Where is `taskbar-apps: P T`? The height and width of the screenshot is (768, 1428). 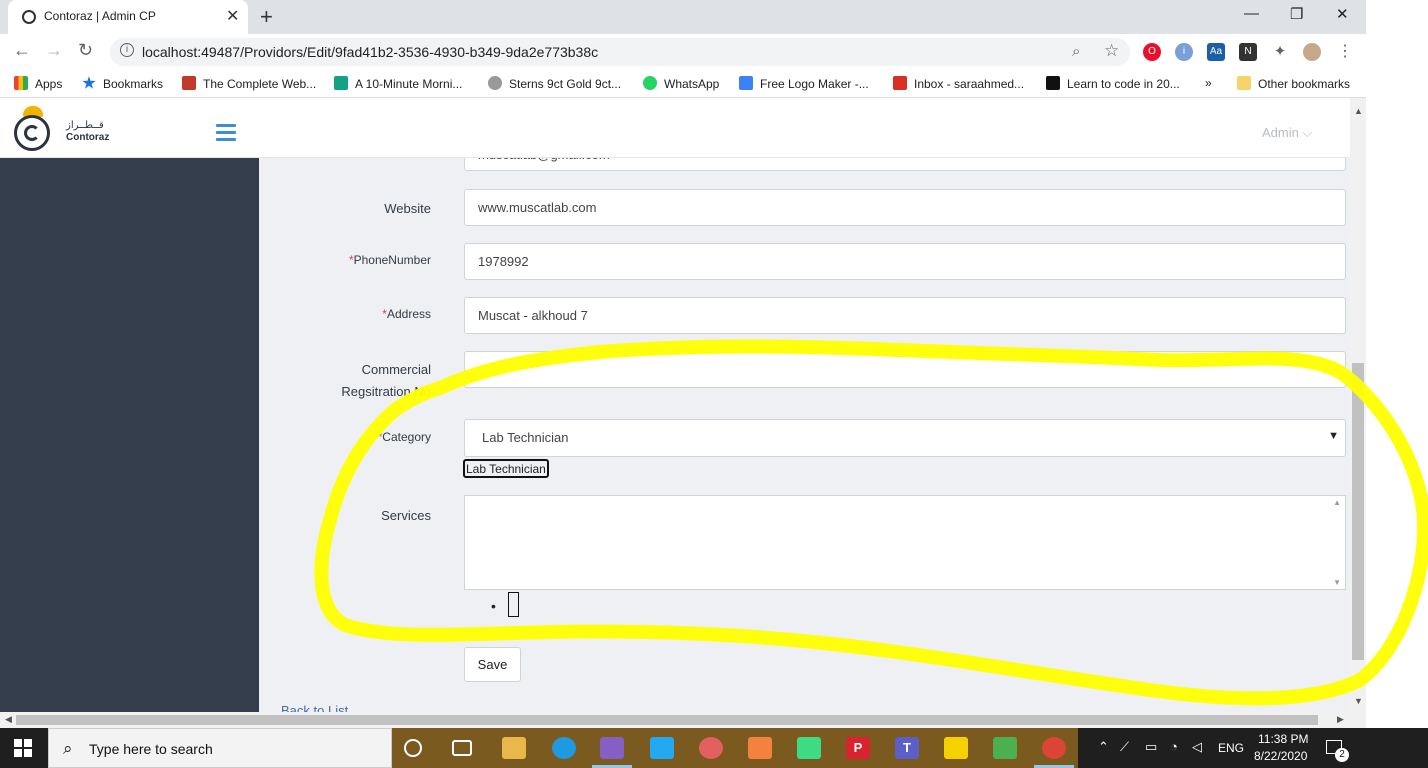
taskbar-apps: P T is located at coordinates (735, 748).